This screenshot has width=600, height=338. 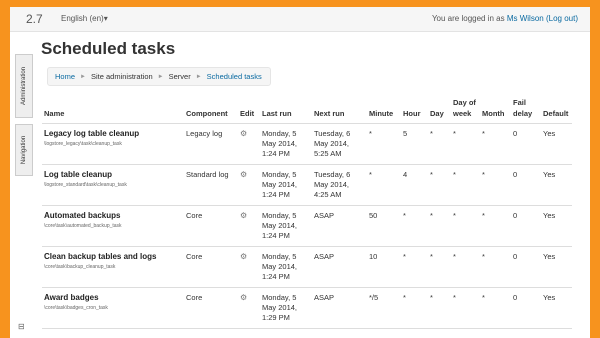 What do you see at coordinates (24, 86) in the screenshot?
I see `administration-tab: Administration` at bounding box center [24, 86].